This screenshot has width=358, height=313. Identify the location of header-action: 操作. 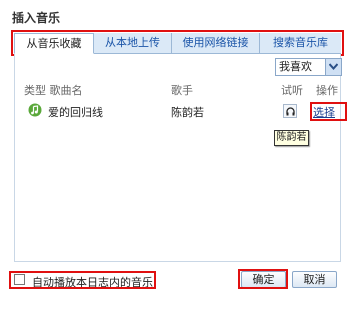
(327, 90).